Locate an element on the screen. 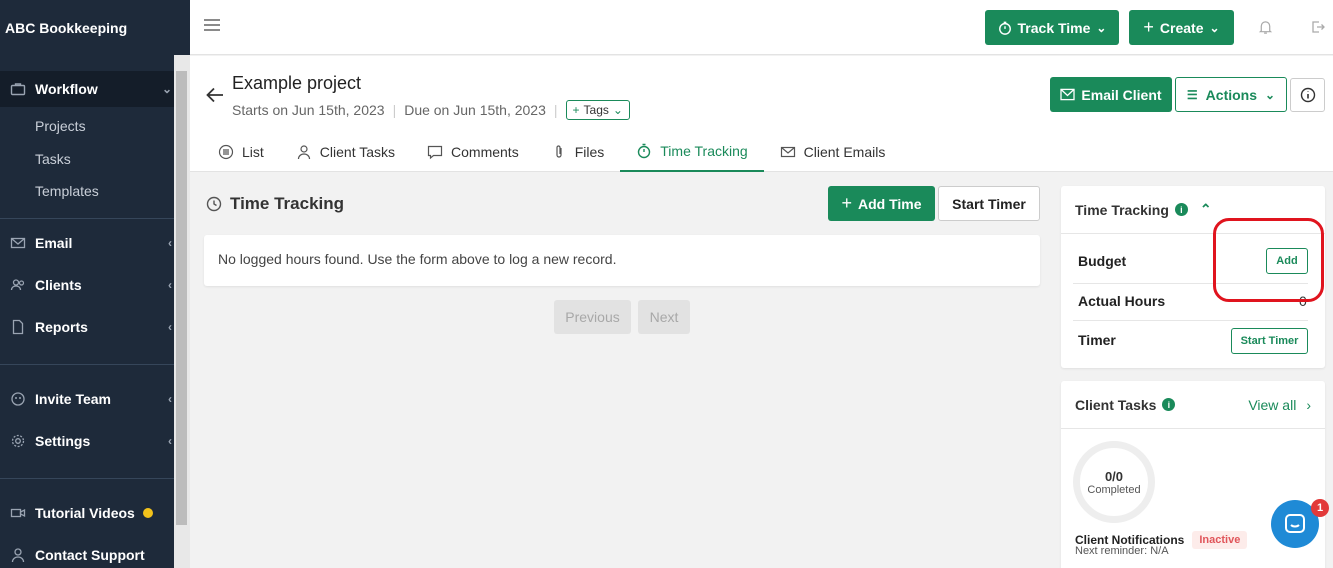  track-time-label: Track Time is located at coordinates (1054, 27).